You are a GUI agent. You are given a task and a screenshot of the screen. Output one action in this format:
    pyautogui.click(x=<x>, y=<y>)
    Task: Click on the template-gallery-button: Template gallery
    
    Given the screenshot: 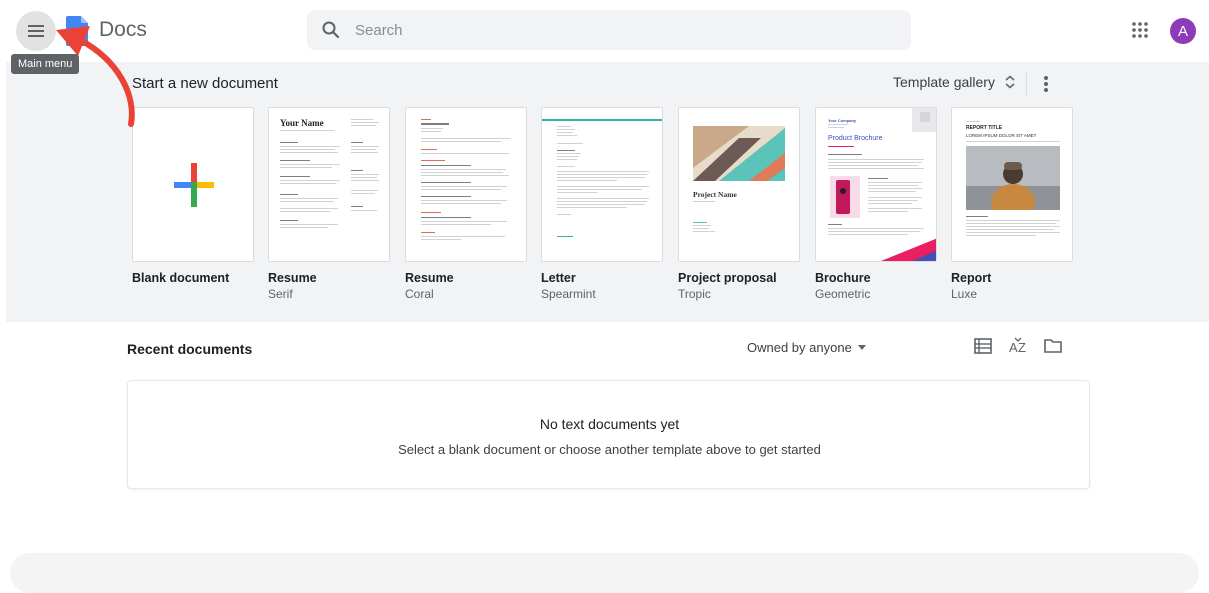 What is the action you would take?
    pyautogui.click(x=955, y=82)
    